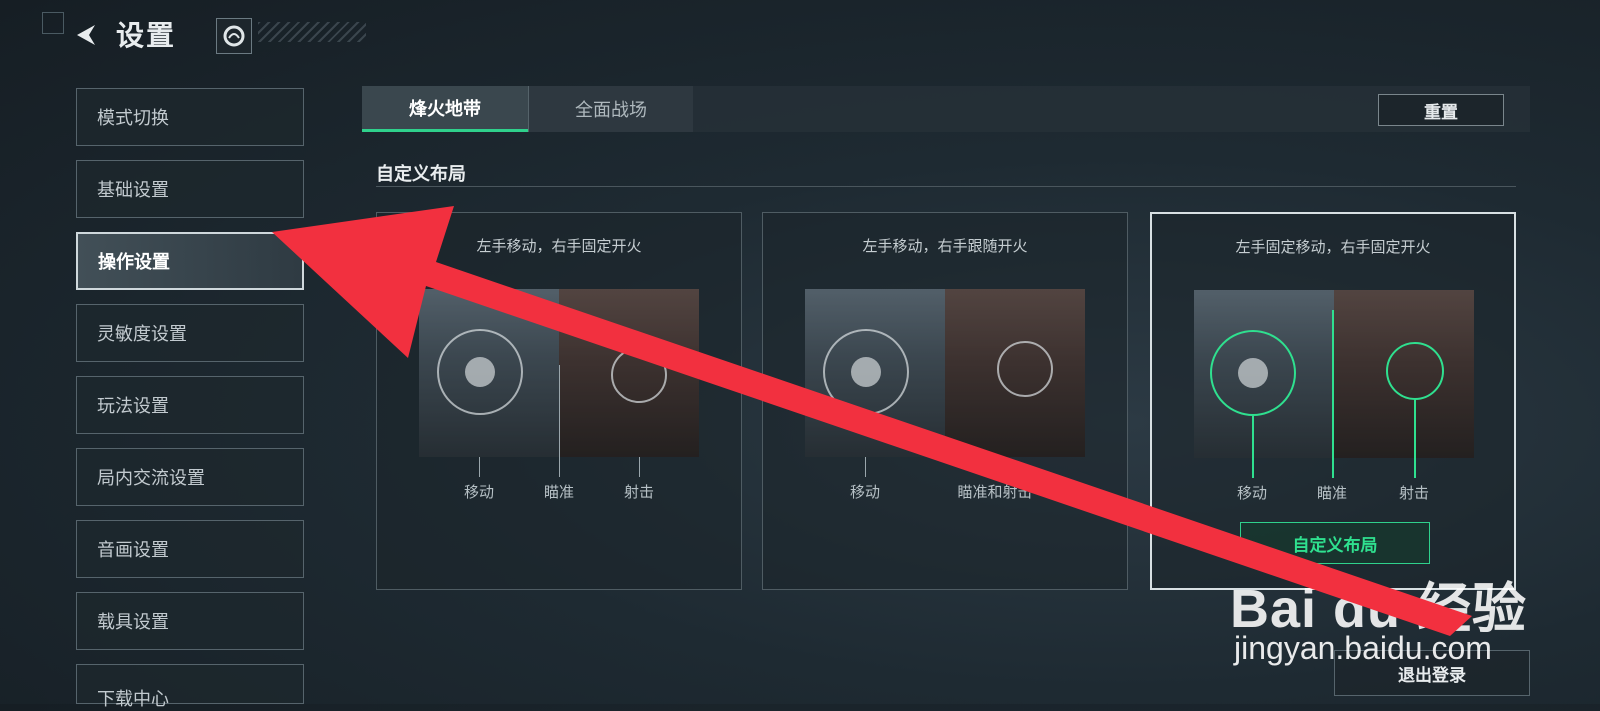  What do you see at coordinates (190, 621) in the screenshot?
I see `sidebar-item-vehicle-settings: 载具设置` at bounding box center [190, 621].